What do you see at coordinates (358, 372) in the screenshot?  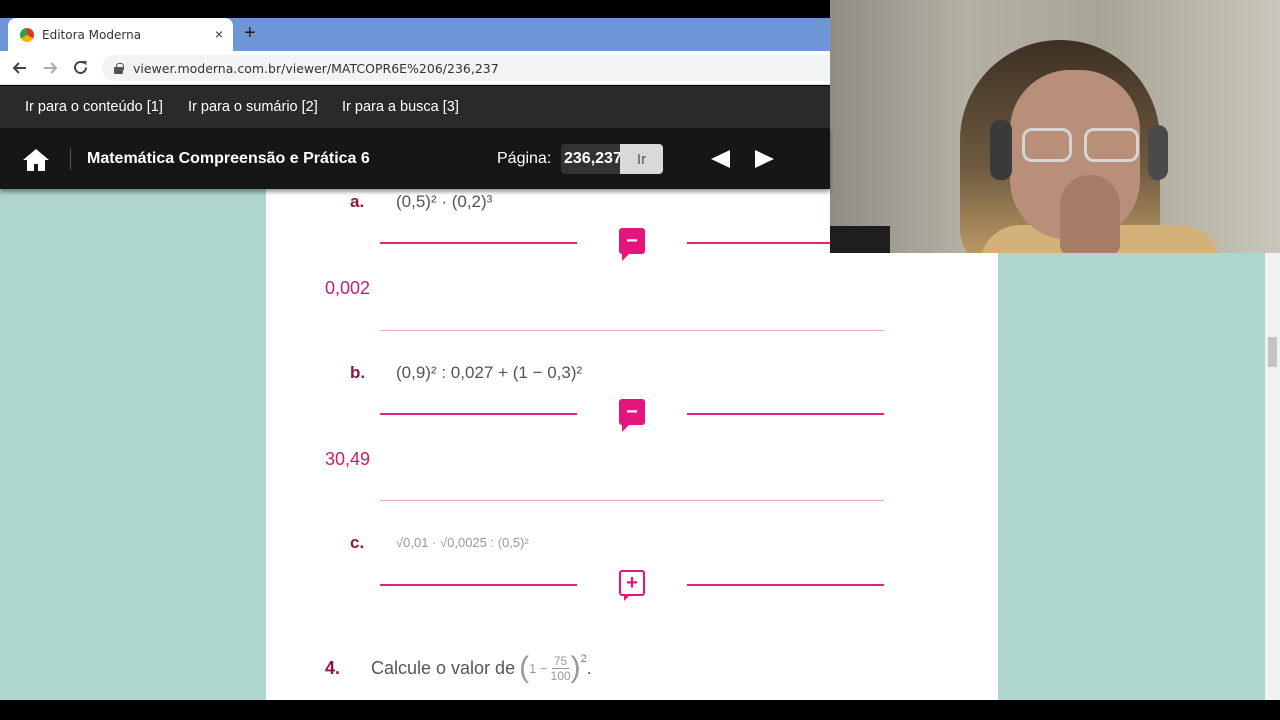 I see `item-letter-b: b.` at bounding box center [358, 372].